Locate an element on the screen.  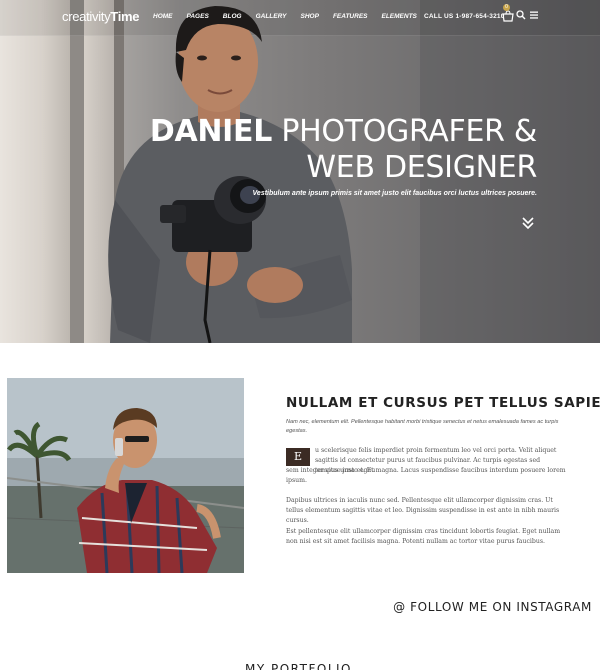
cart-icon is located at coordinates (508, 16).